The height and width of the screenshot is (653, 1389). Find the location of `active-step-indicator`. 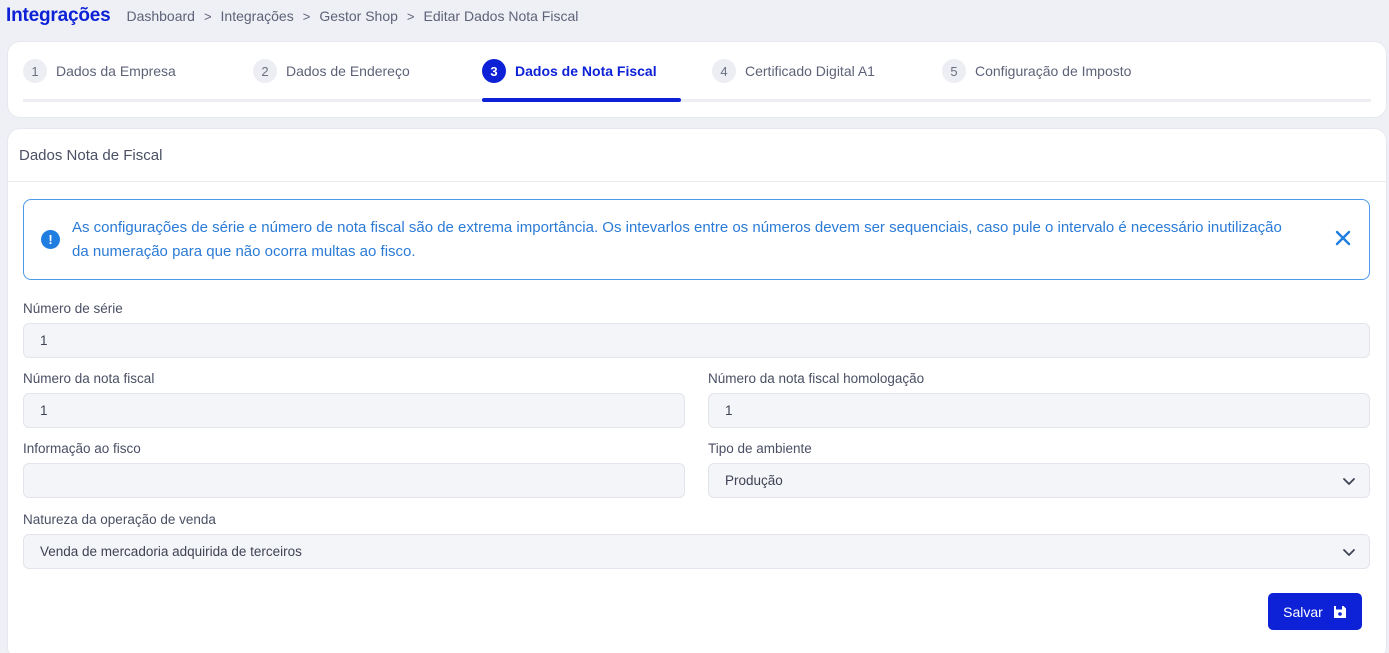

active-step-indicator is located at coordinates (581, 100).